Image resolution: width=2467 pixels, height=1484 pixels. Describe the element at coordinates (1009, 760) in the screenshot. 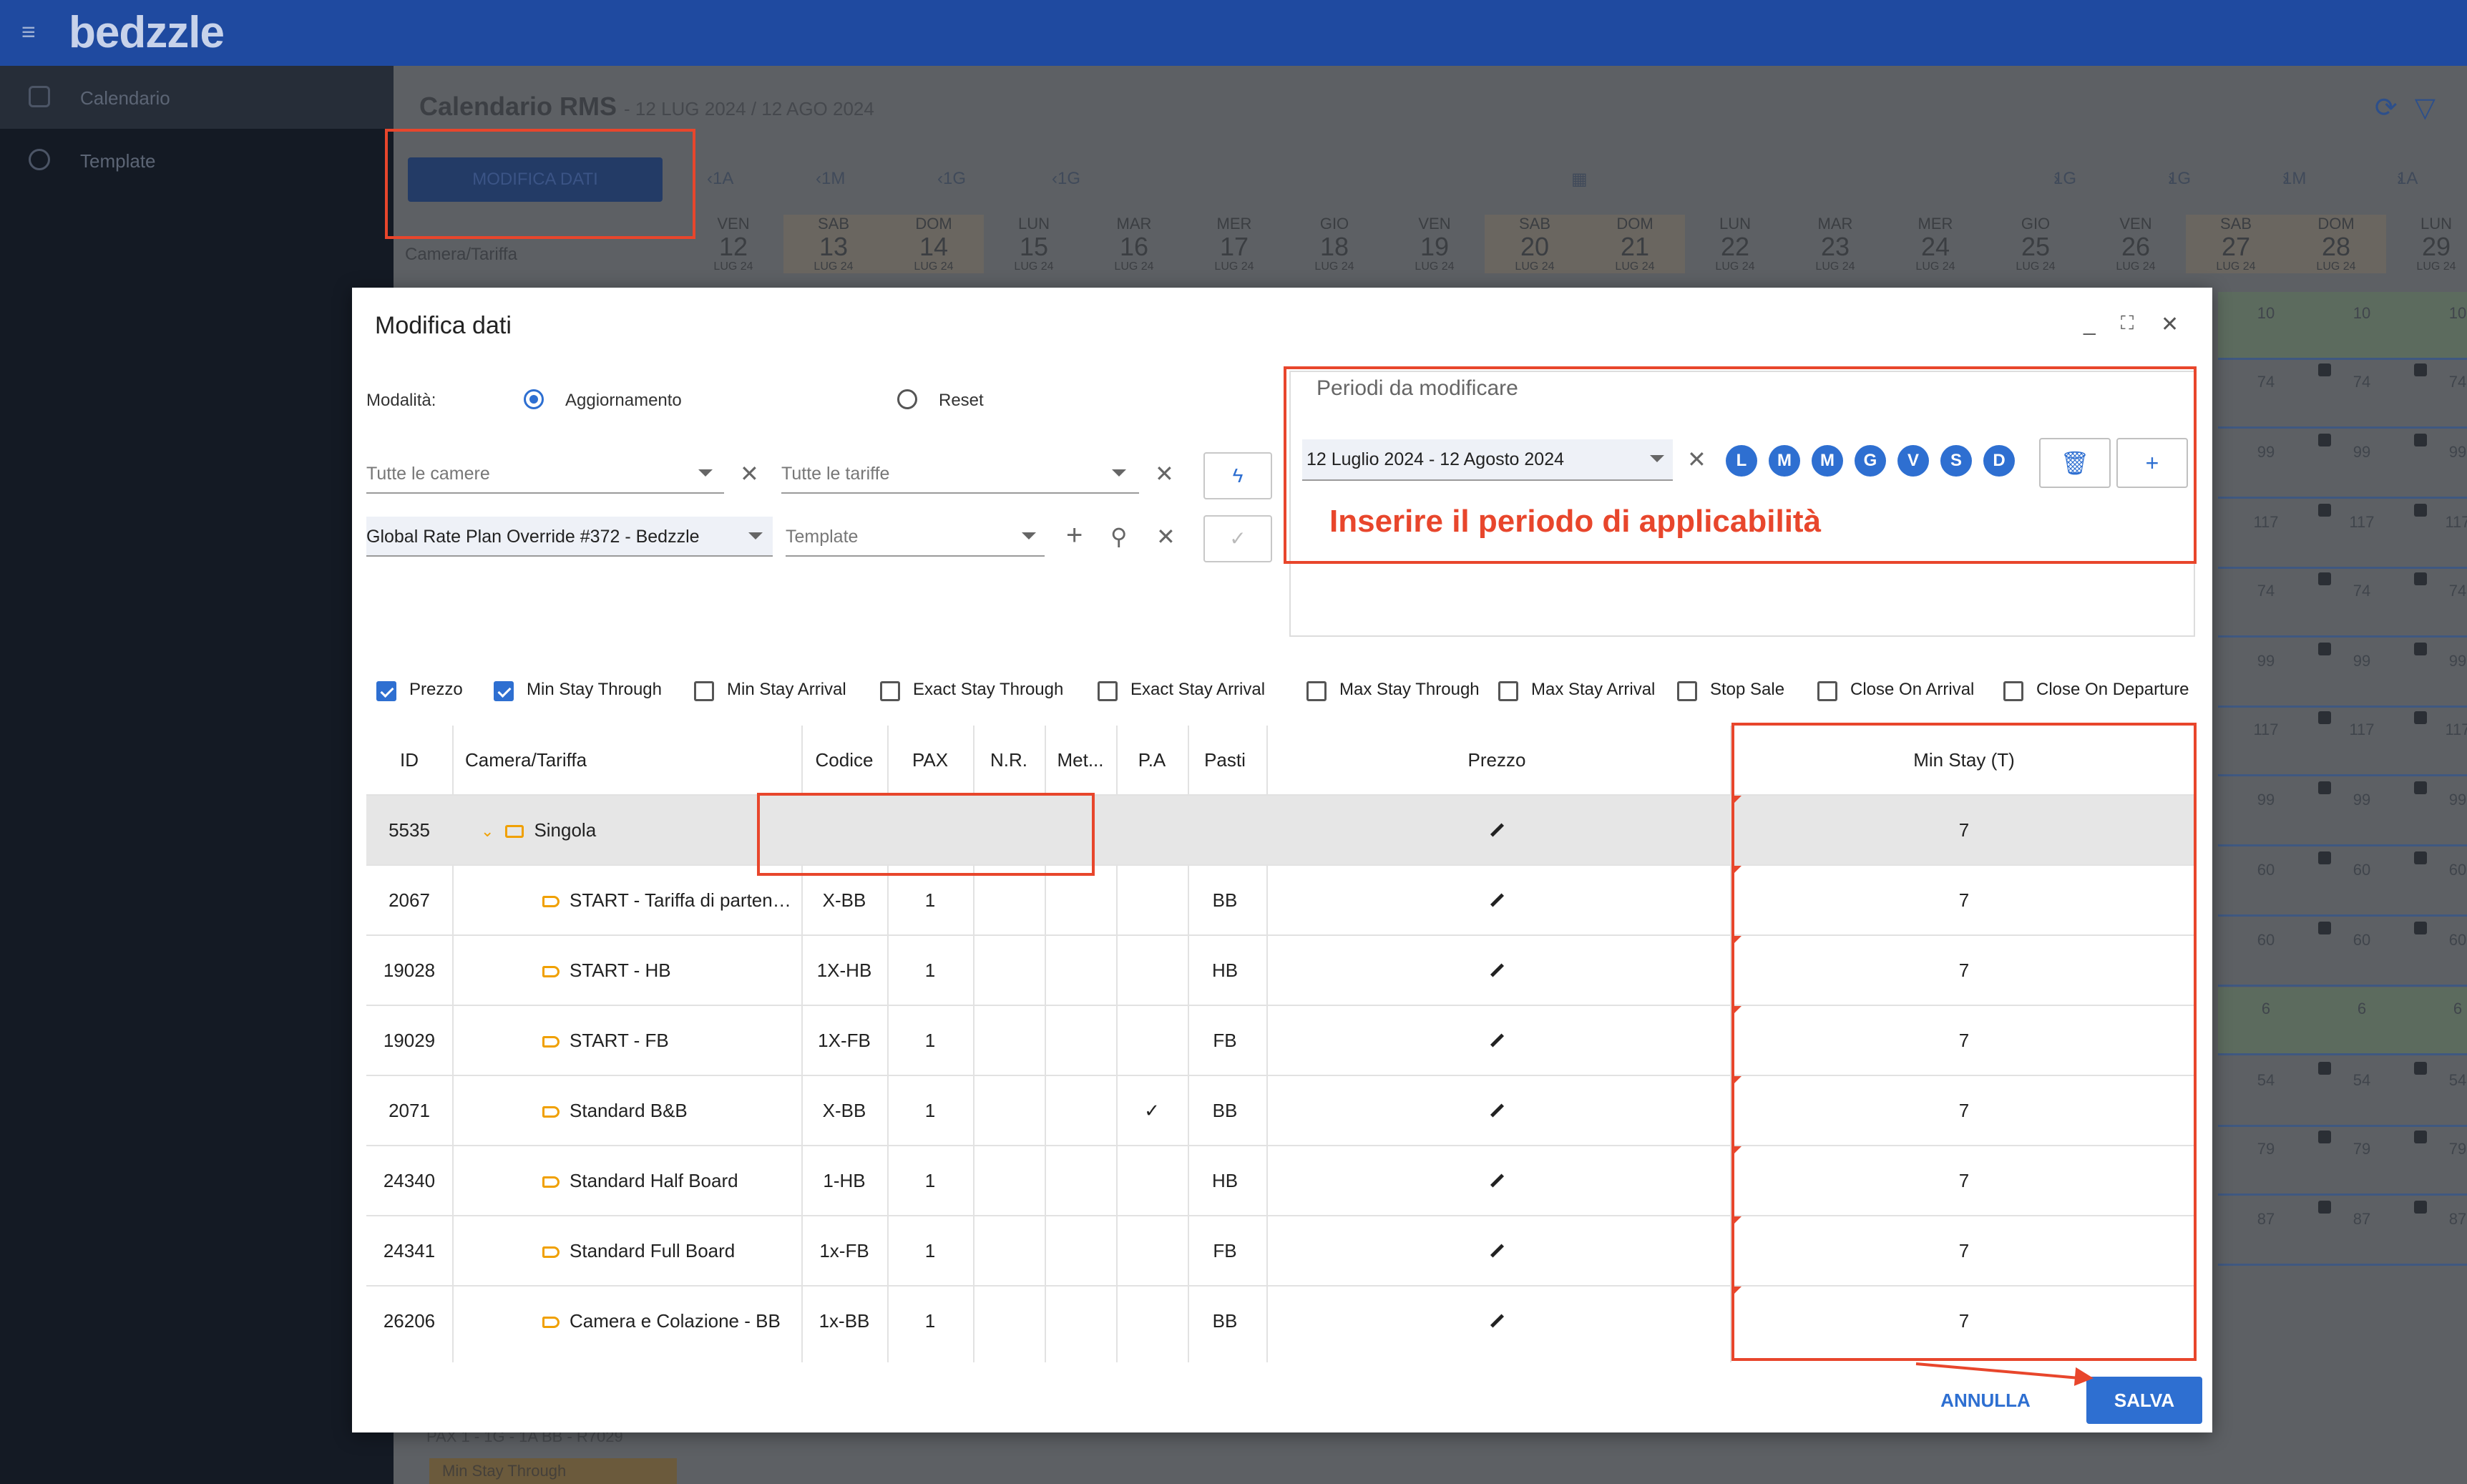

I see `column-header: N.R.` at that location.